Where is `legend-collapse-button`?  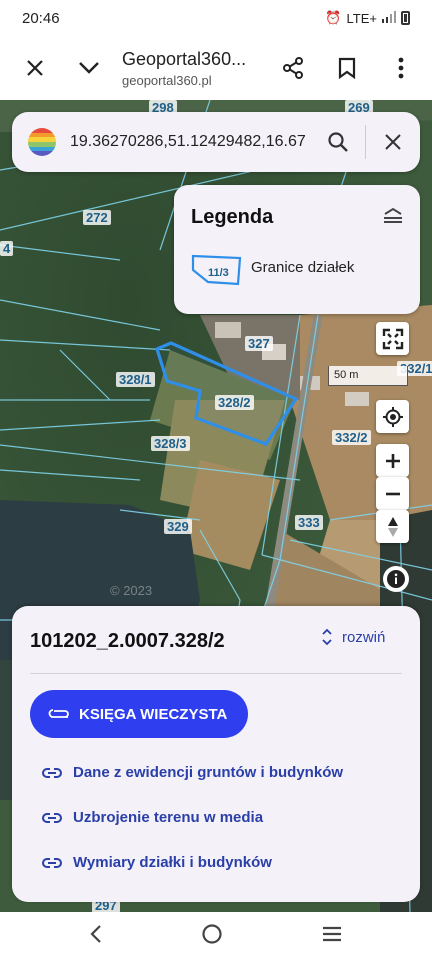 legend-collapse-button is located at coordinates (393, 218).